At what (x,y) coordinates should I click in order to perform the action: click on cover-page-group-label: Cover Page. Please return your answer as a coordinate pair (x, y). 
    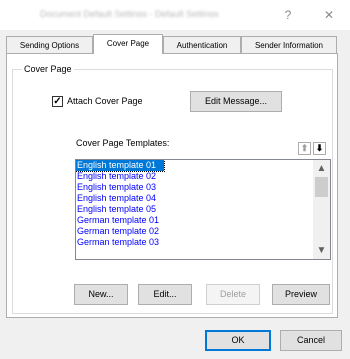
    Looking at the image, I should click on (48, 69).